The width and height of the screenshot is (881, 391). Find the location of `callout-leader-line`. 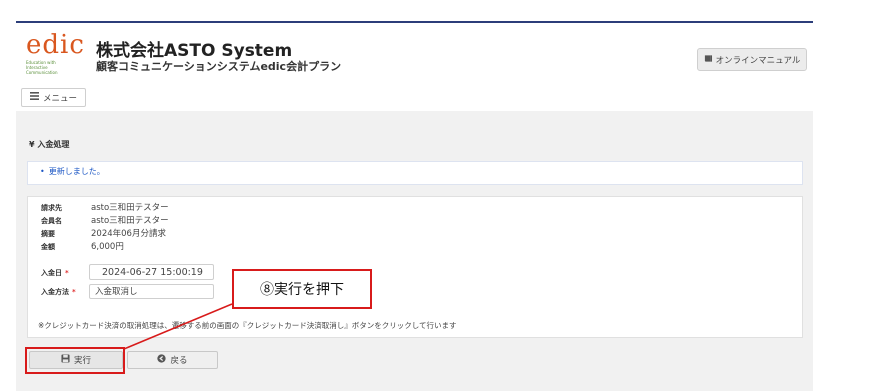

callout-leader-line is located at coordinates (178, 326).